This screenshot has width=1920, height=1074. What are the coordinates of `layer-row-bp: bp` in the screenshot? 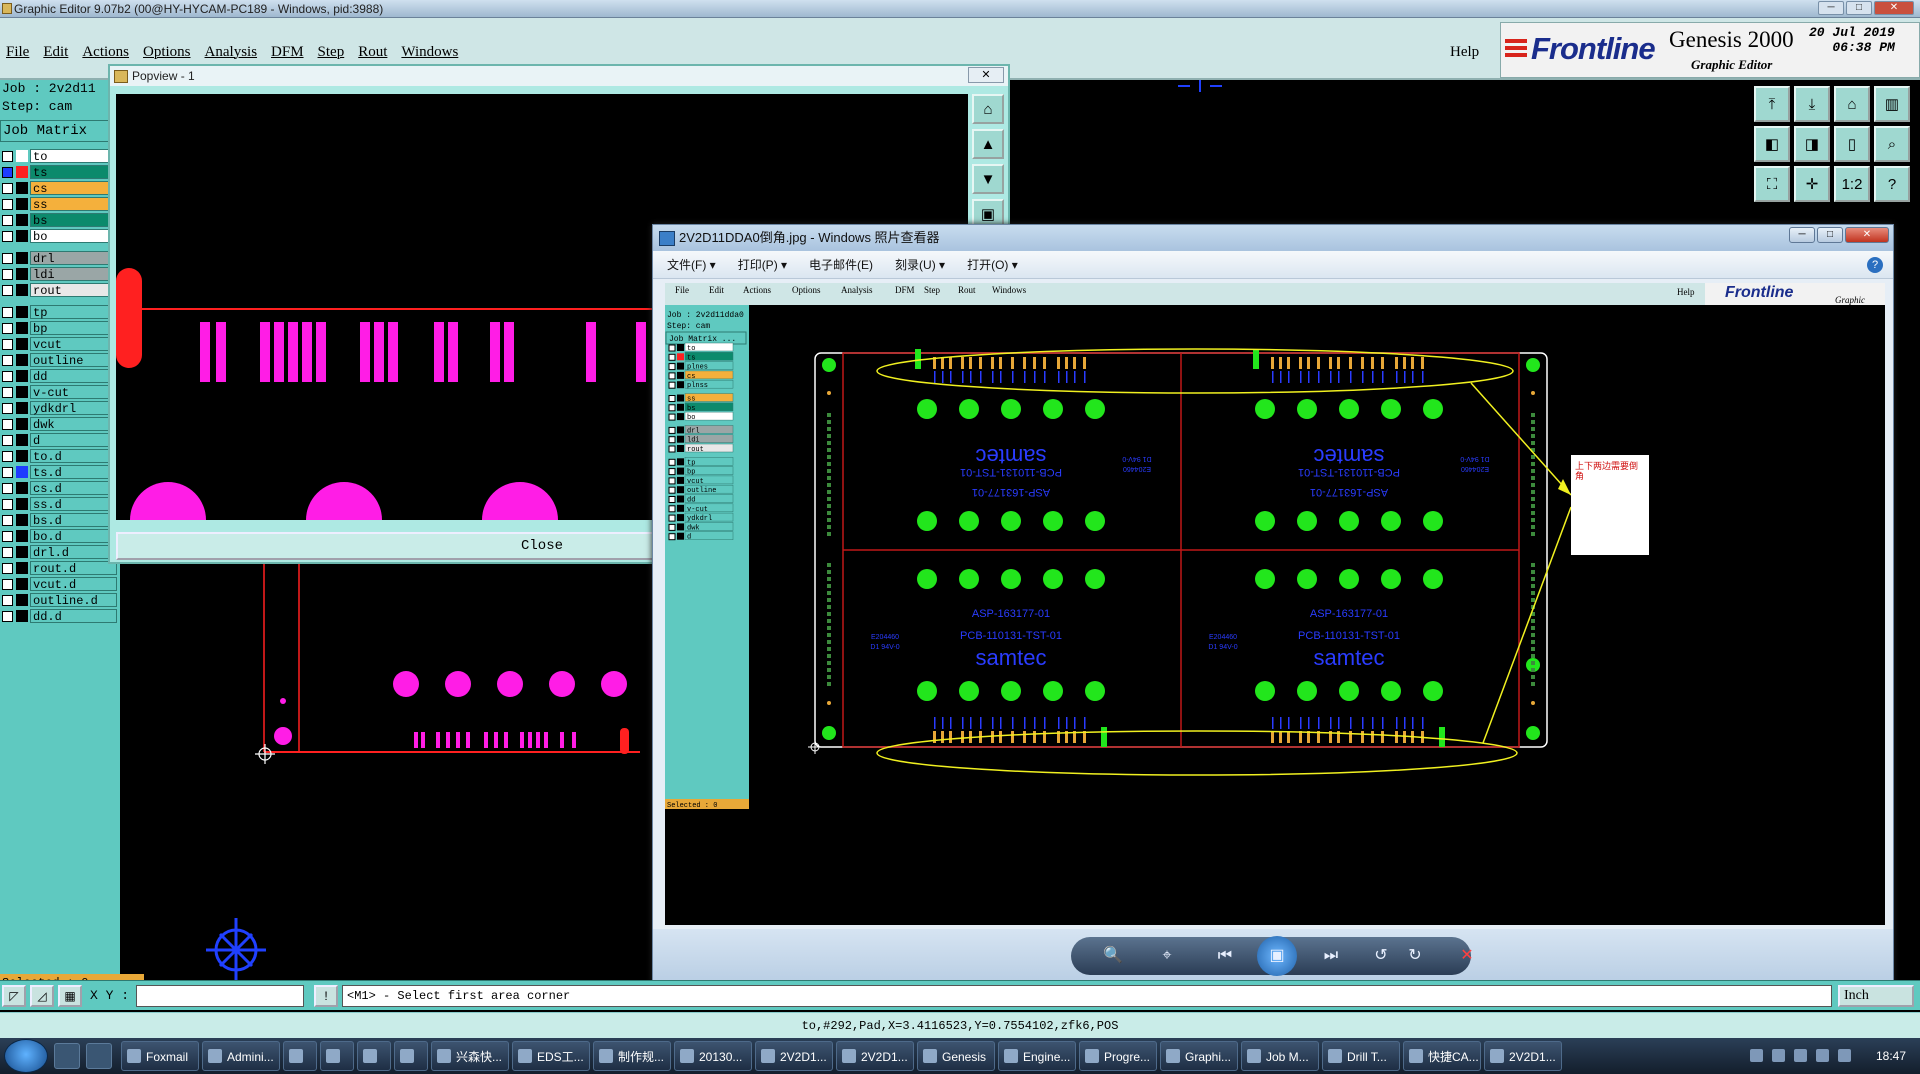 It's located at (58, 328).